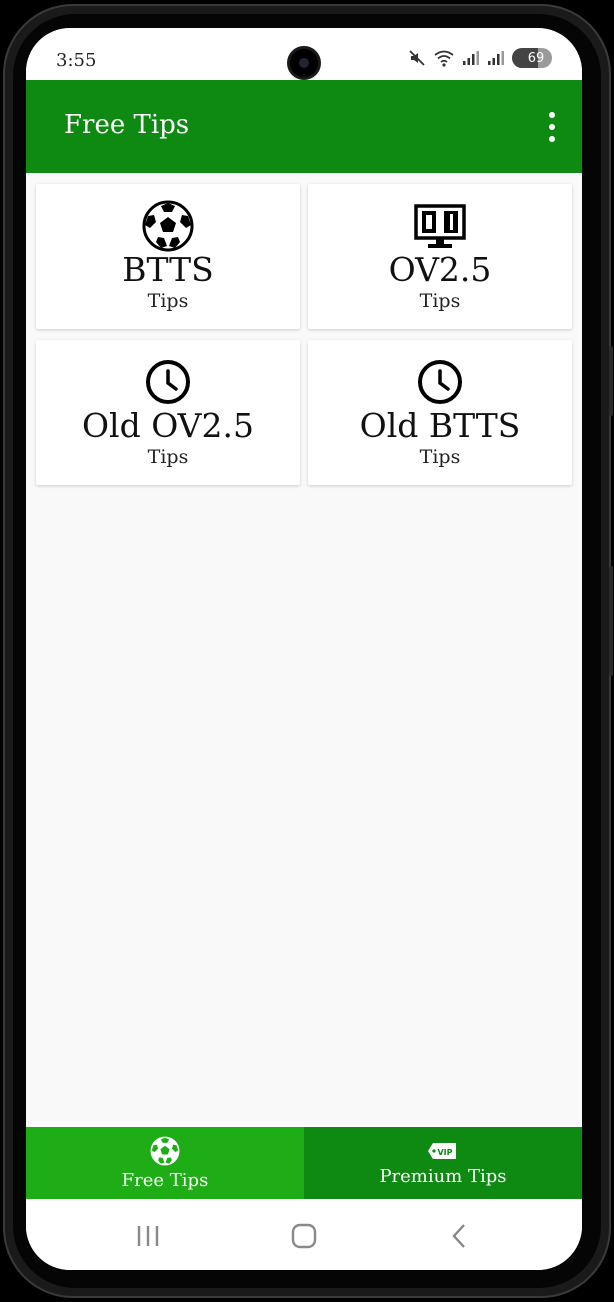 This screenshot has width=614, height=1302. I want to click on card-btts: BTTS Tips, so click(168, 256).